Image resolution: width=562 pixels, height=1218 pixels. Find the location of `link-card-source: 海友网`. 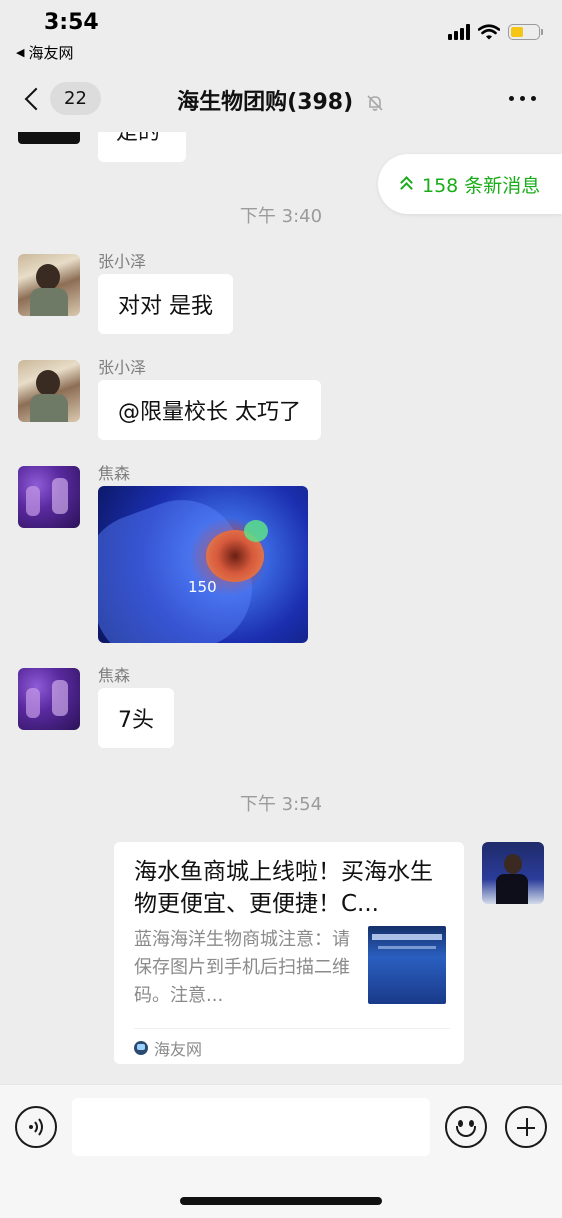

link-card-source: 海友网 is located at coordinates (168, 1048).